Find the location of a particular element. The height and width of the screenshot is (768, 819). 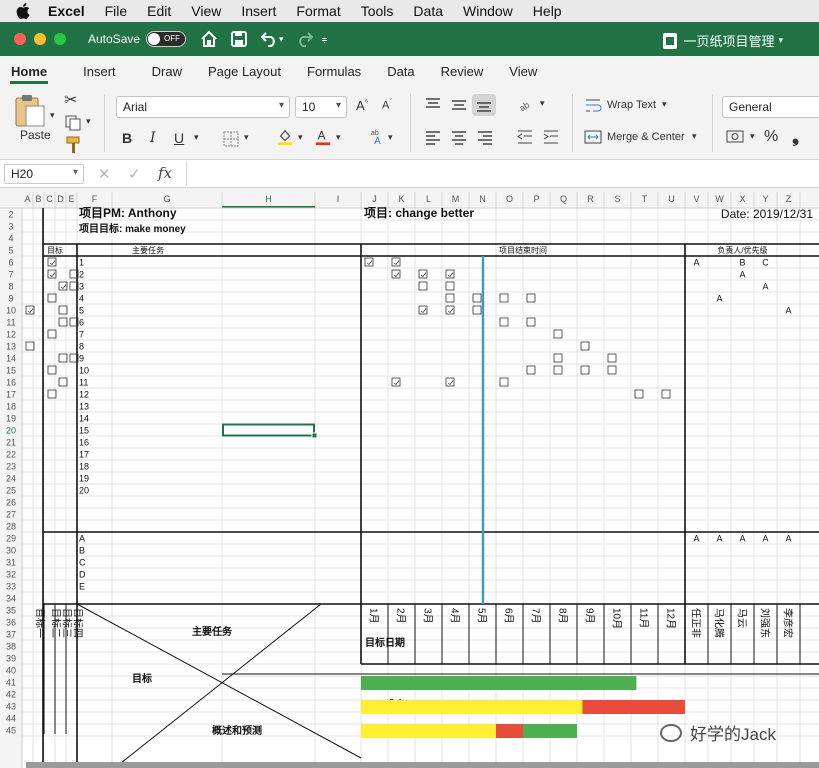

row-header-28: 28 is located at coordinates (11, 527).